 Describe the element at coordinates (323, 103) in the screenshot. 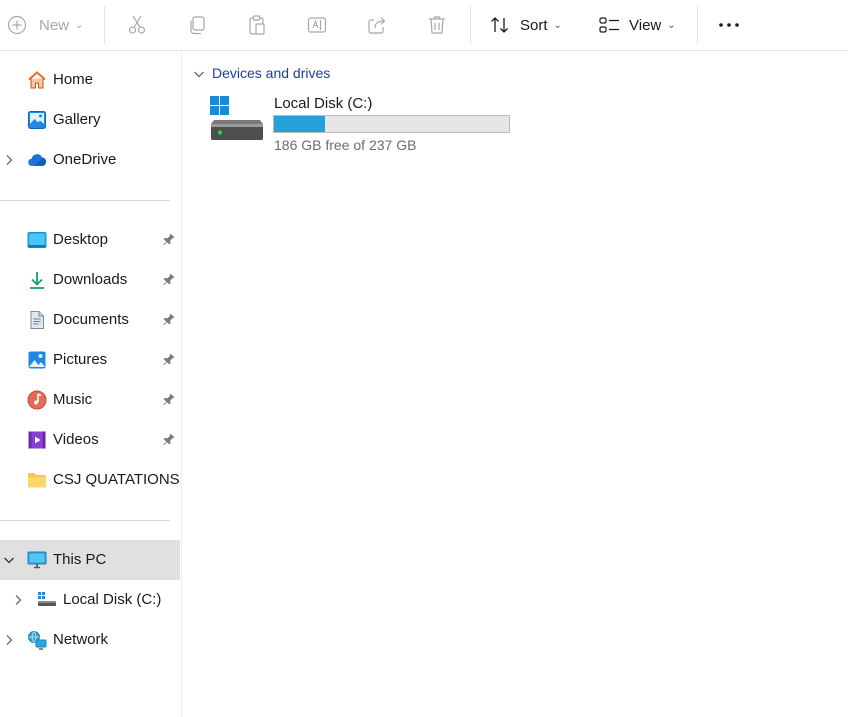

I see `drive-name: Local Disk (C:)` at that location.